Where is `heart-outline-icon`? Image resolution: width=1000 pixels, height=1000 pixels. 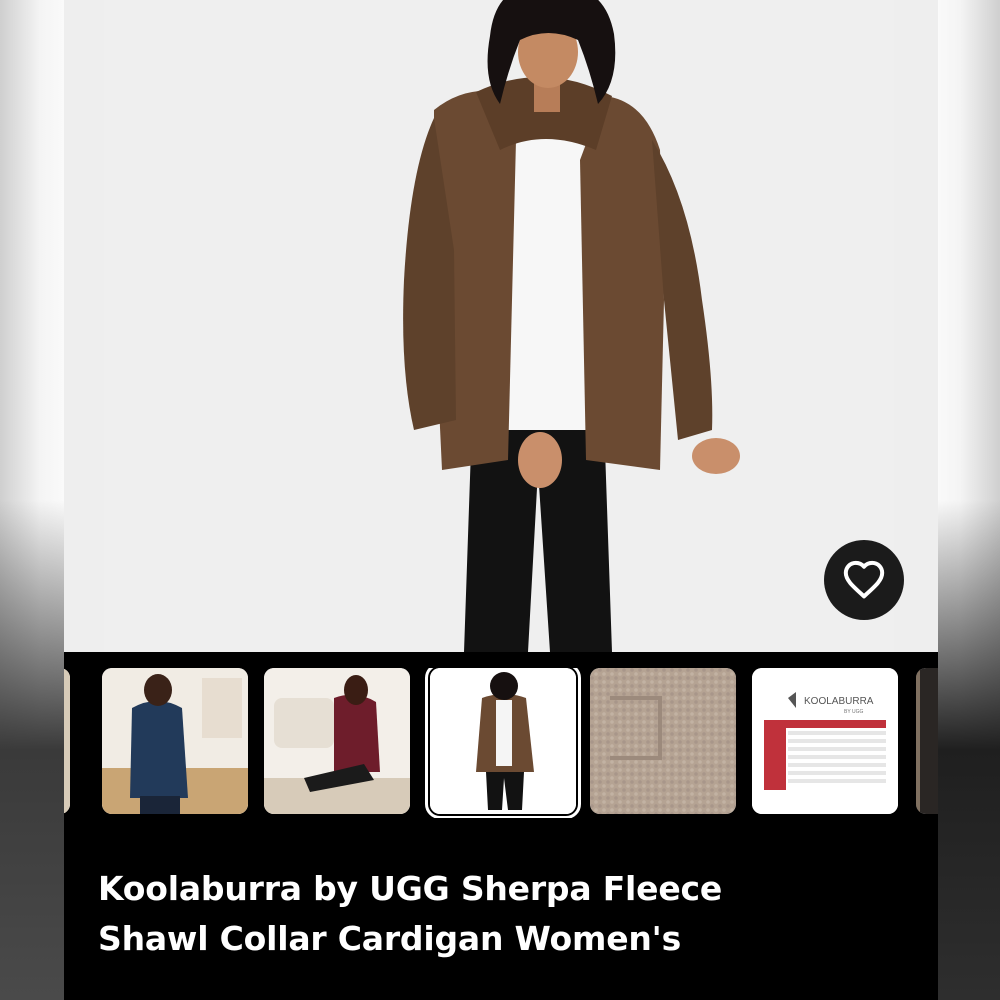 heart-outline-icon is located at coordinates (864, 579).